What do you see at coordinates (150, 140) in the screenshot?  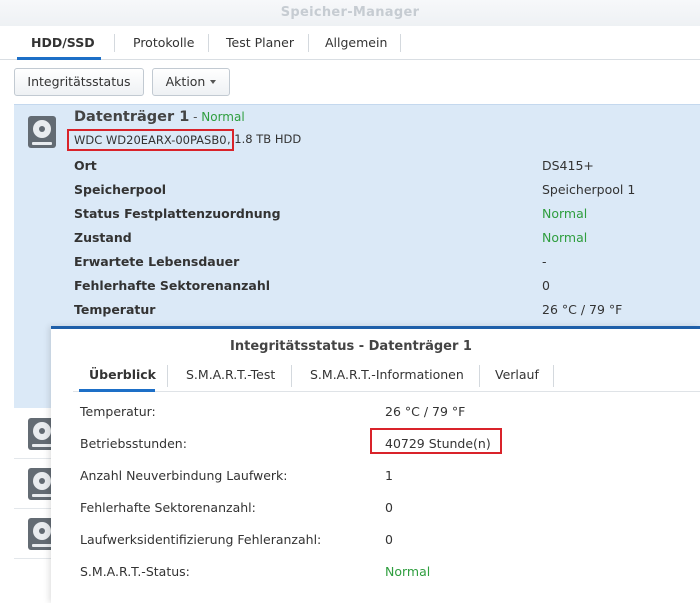 I see `disk-model: WDC WD20EARX-00PASB0` at bounding box center [150, 140].